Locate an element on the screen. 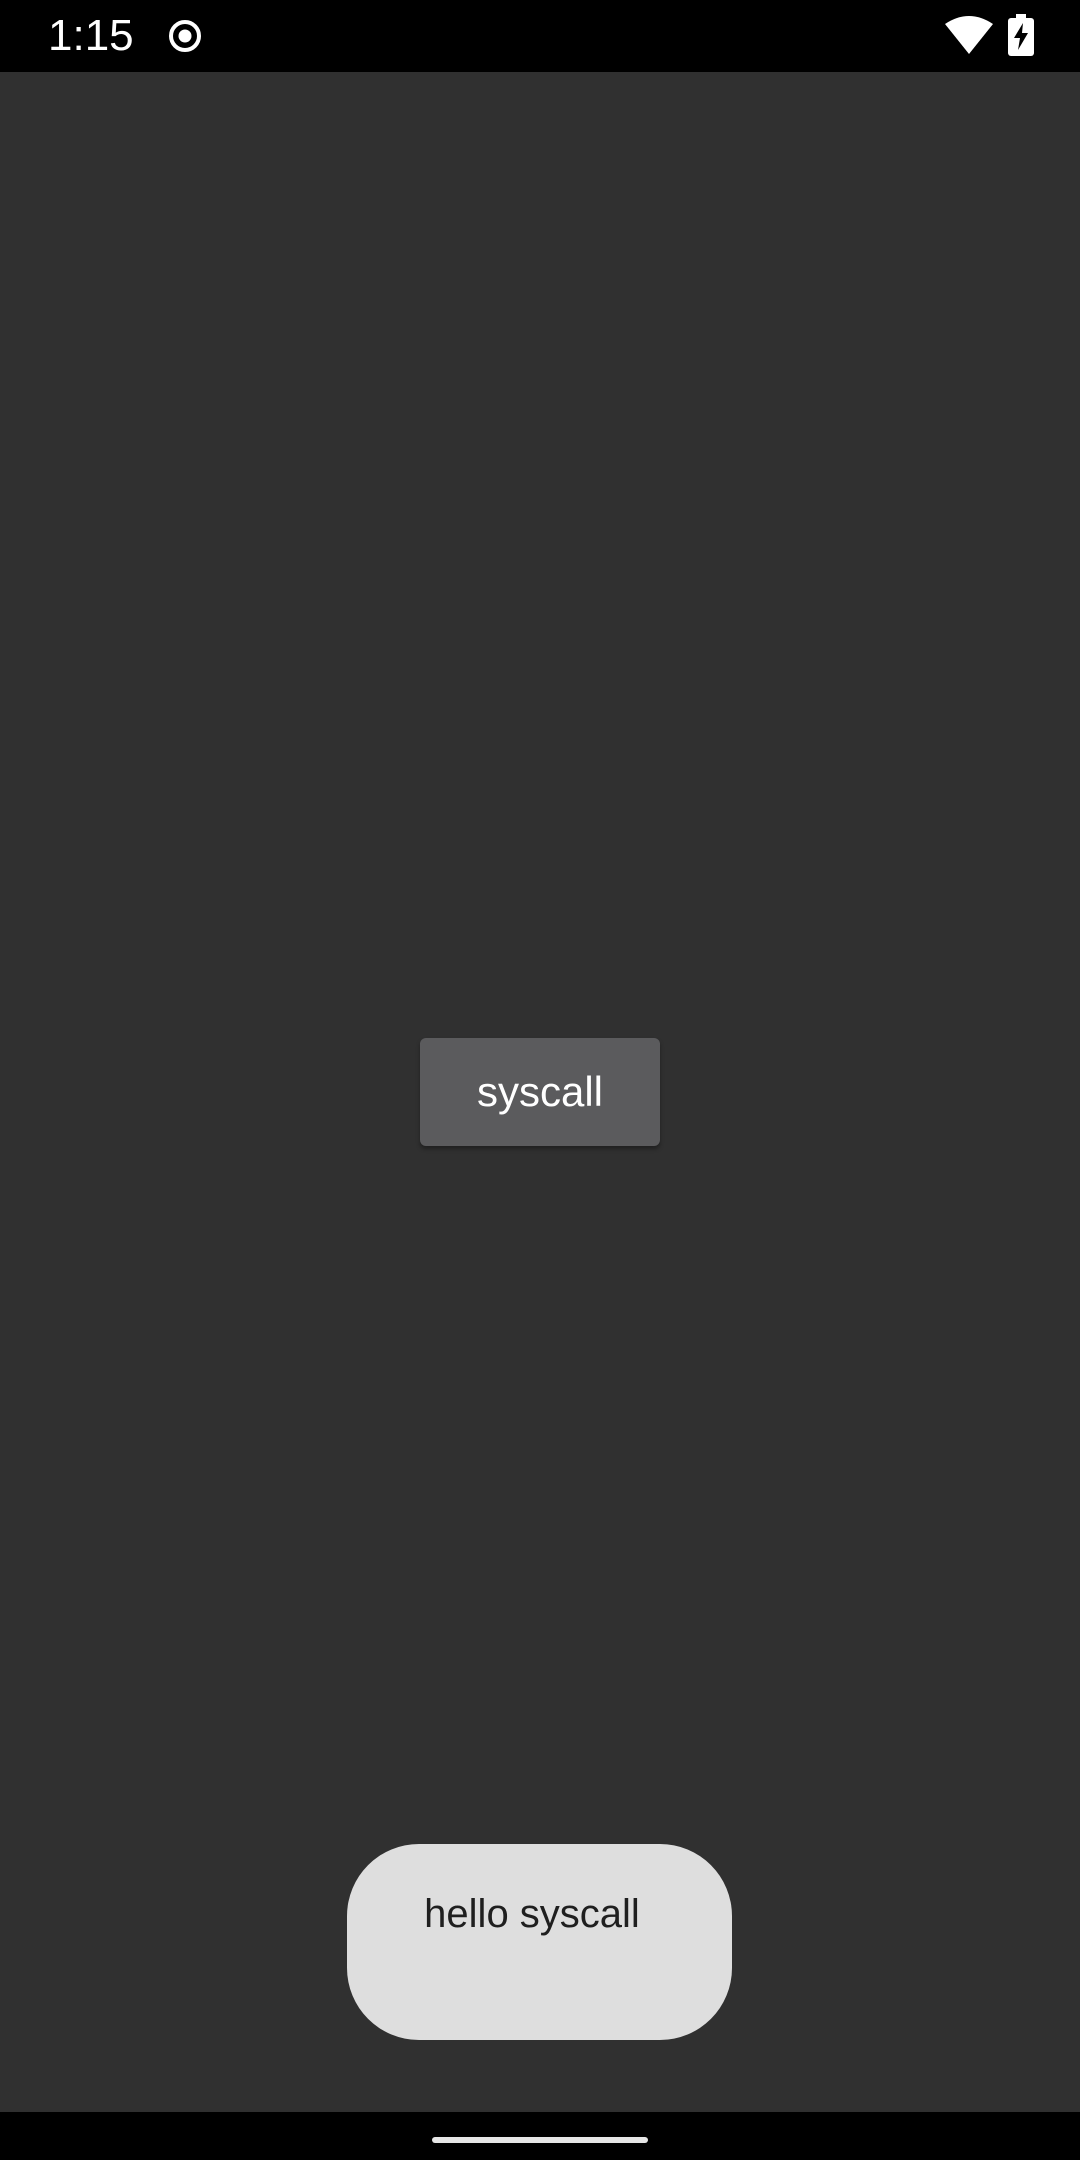  navigation-bar is located at coordinates (540, 2136).